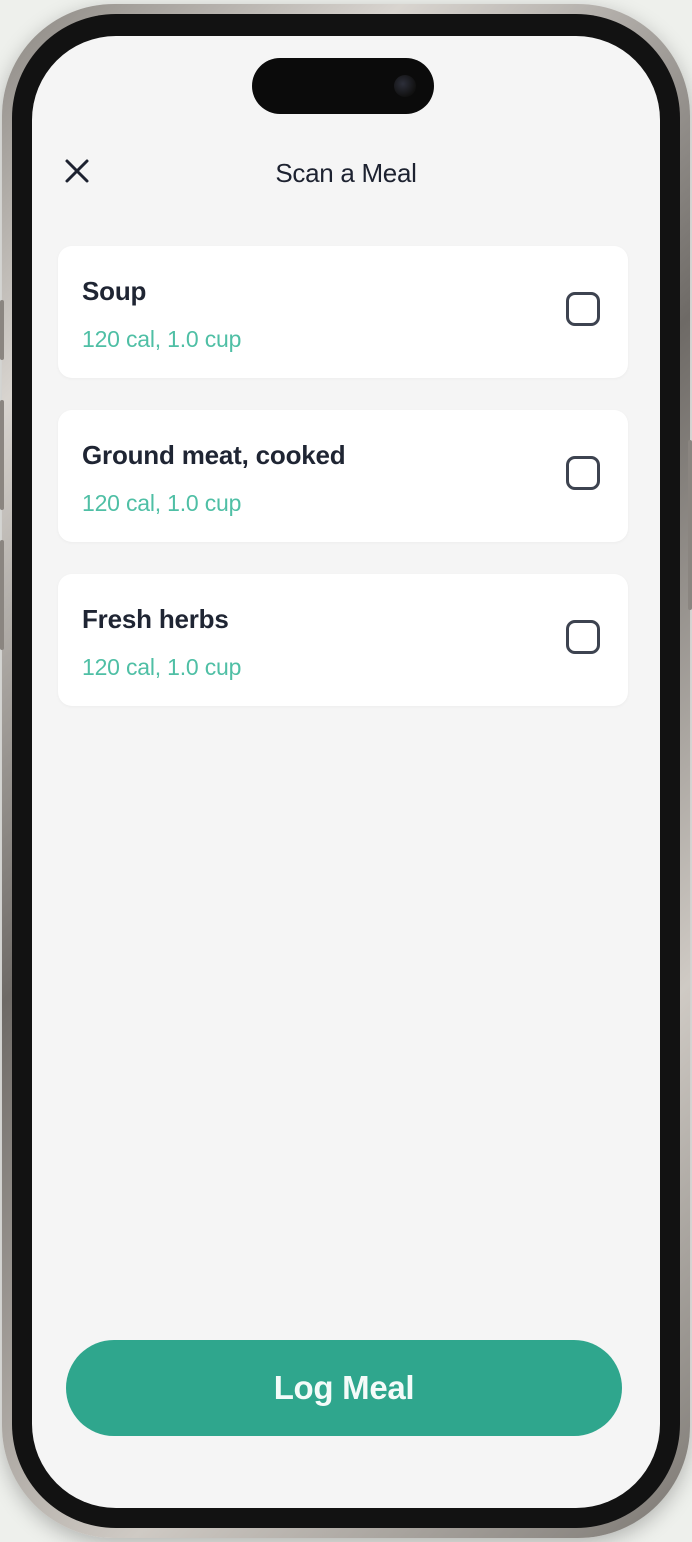  What do you see at coordinates (405, 86) in the screenshot?
I see `front-camera-icon` at bounding box center [405, 86].